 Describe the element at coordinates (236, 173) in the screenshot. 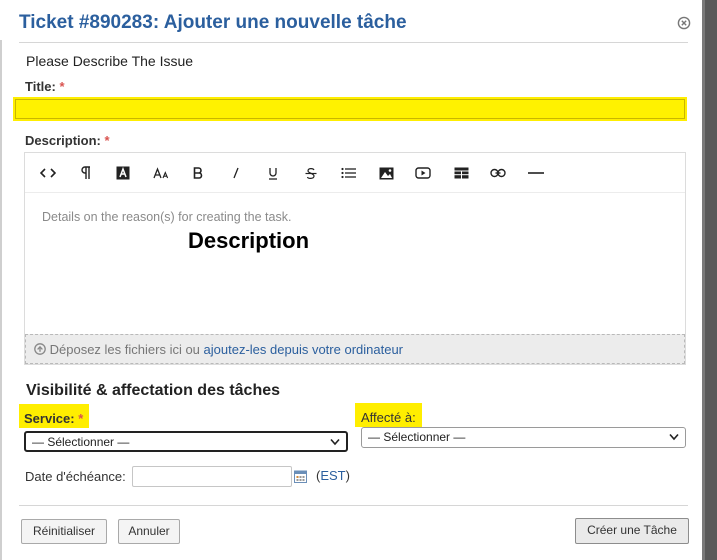

I see `italic-icon` at that location.